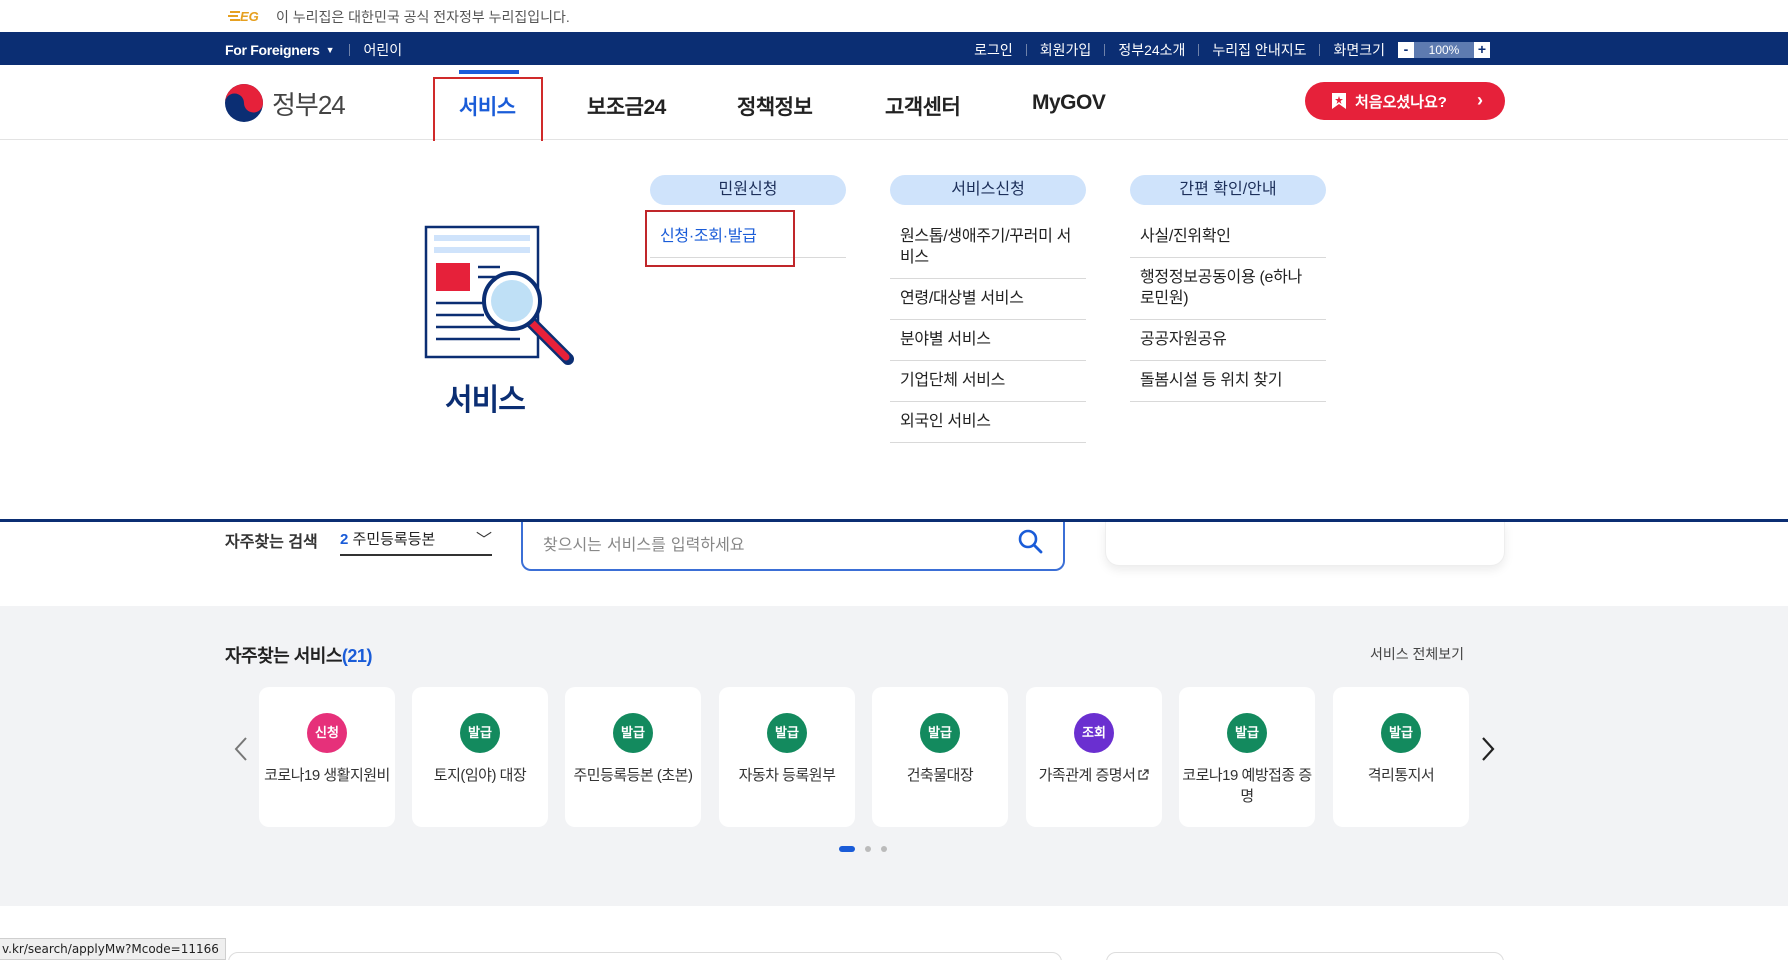 The height and width of the screenshot is (960, 1788). I want to click on site-logo: 정부24, so click(285, 103).